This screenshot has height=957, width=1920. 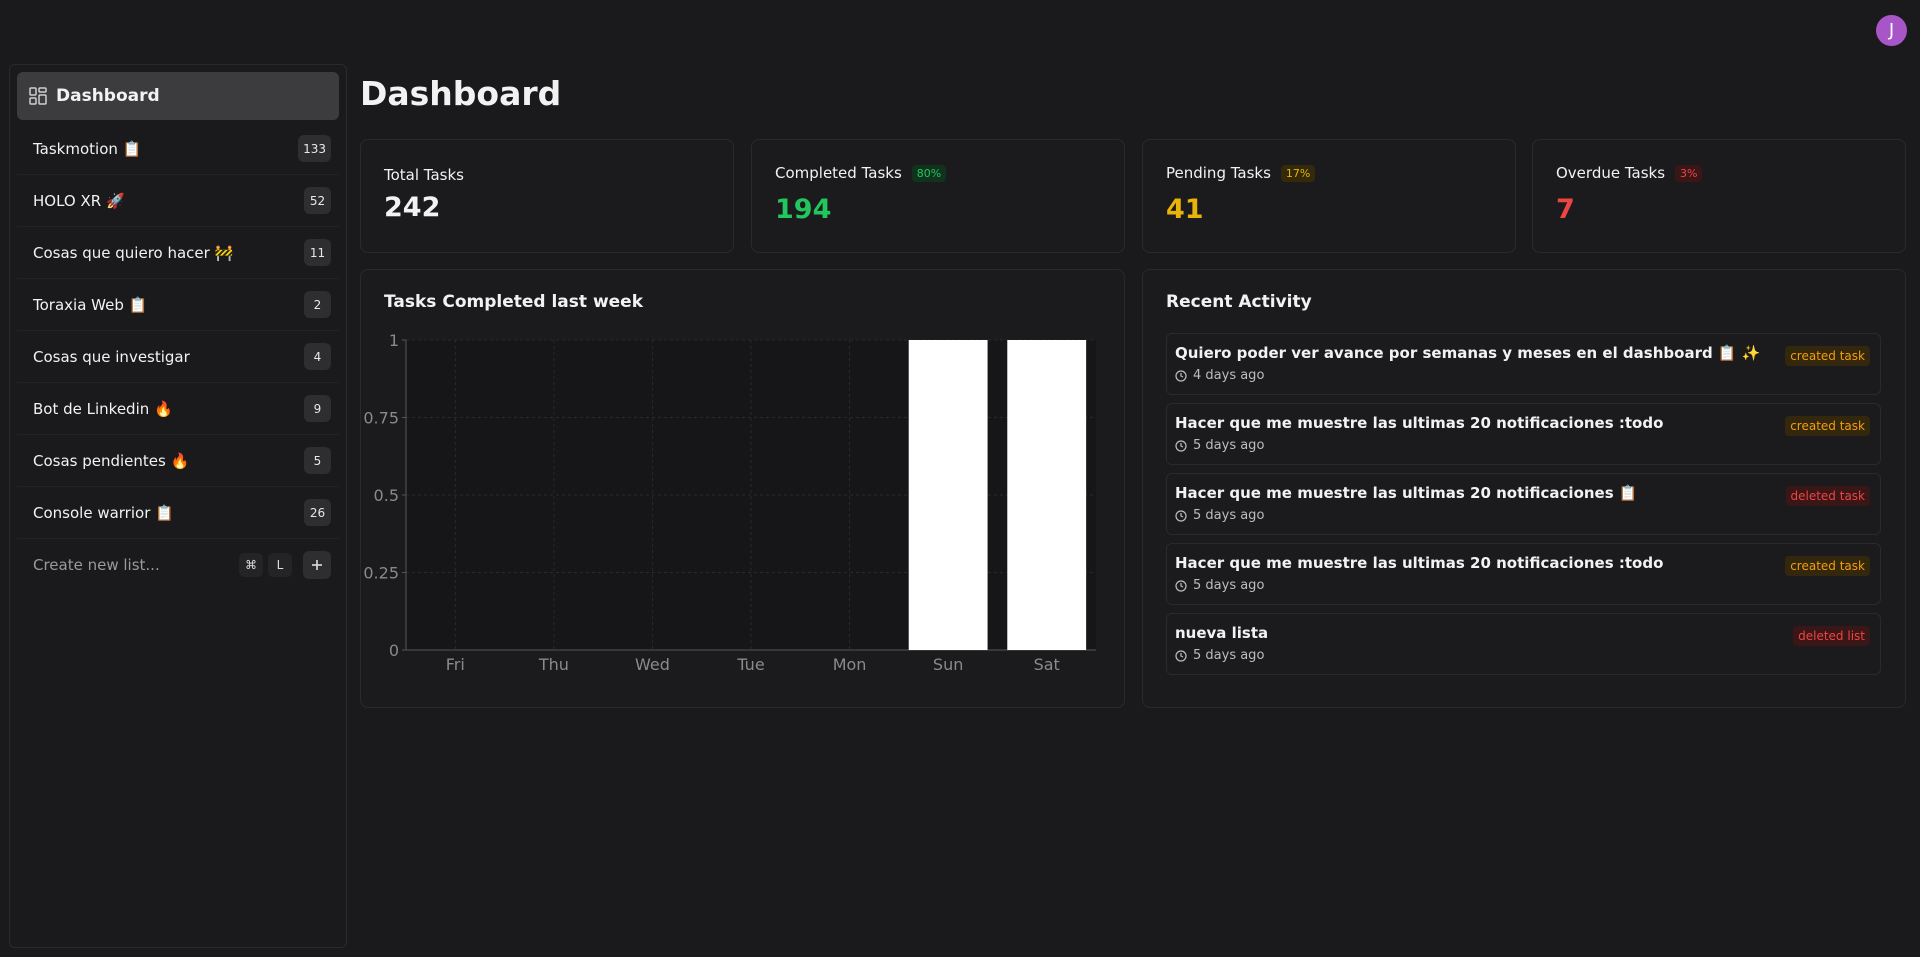 I want to click on add-list-button, so click(x=317, y=565).